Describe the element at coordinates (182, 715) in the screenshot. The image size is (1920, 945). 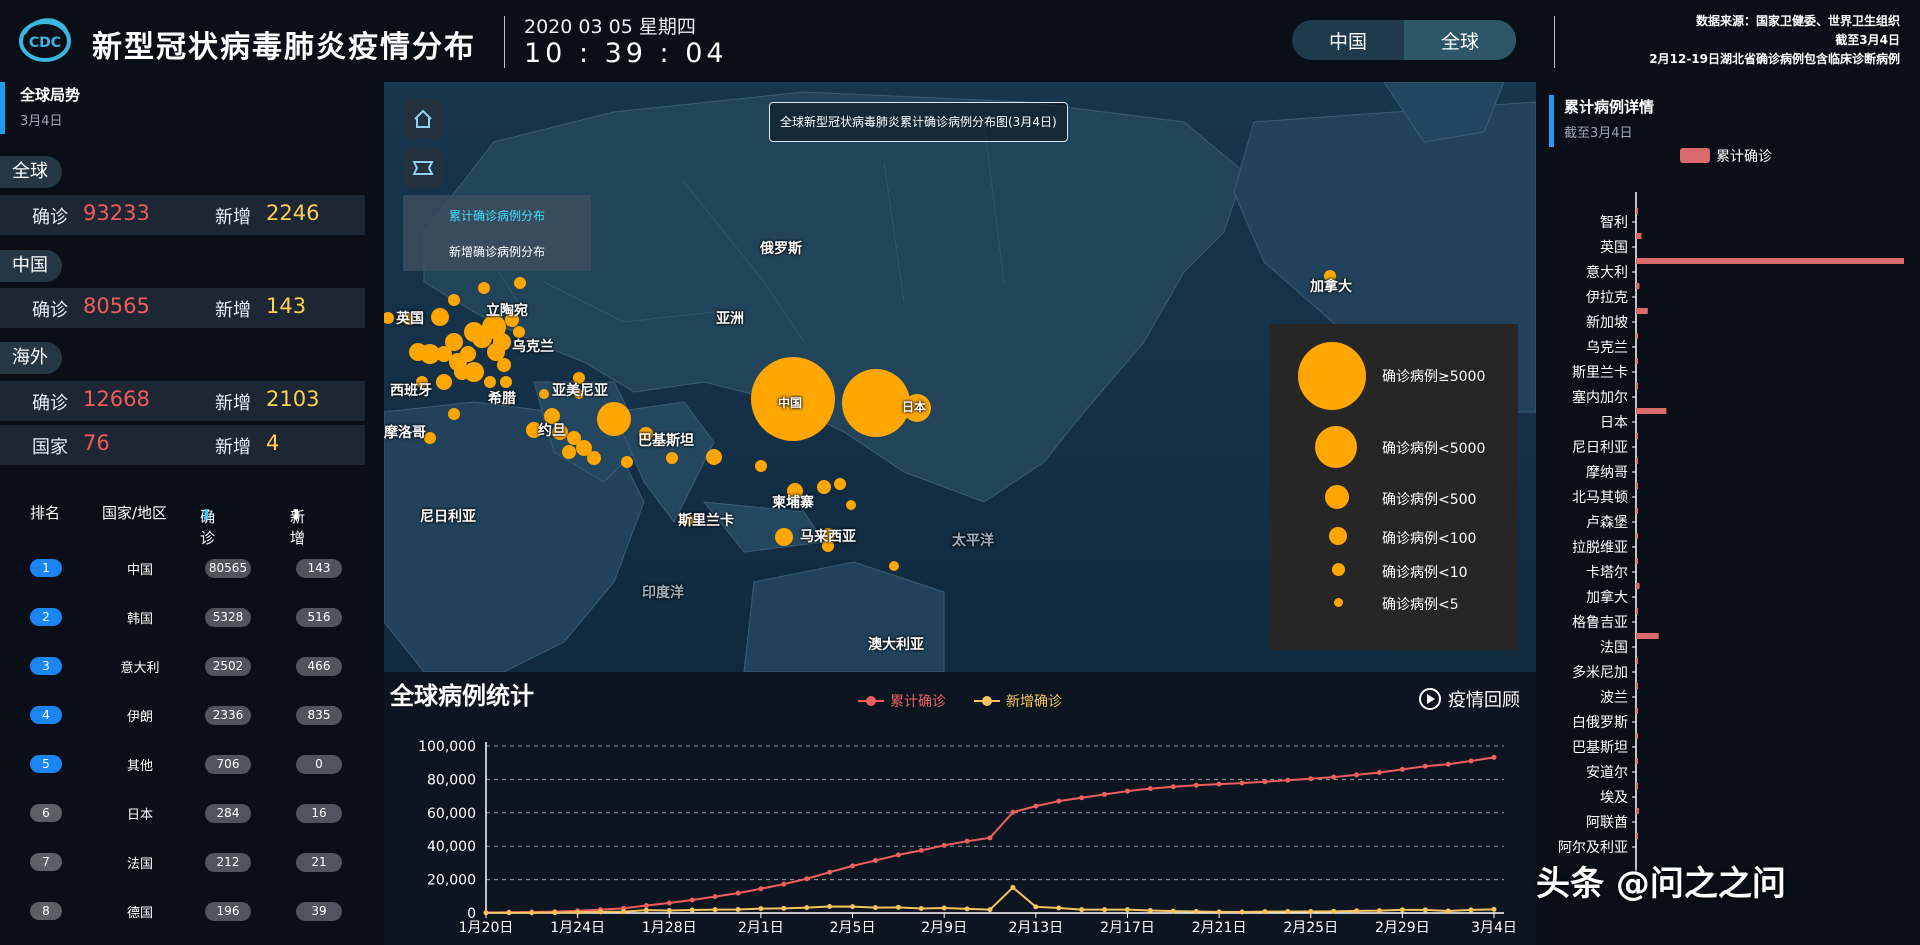
I see `table-row: 4 伊朗 2336 835` at that location.